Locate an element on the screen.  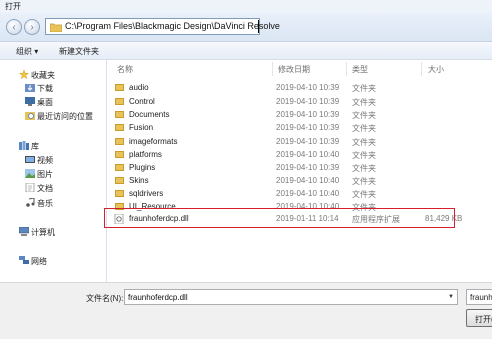
file-row: Control 2019-04-10 10:39 文件夹 is located at coordinates (293, 102).